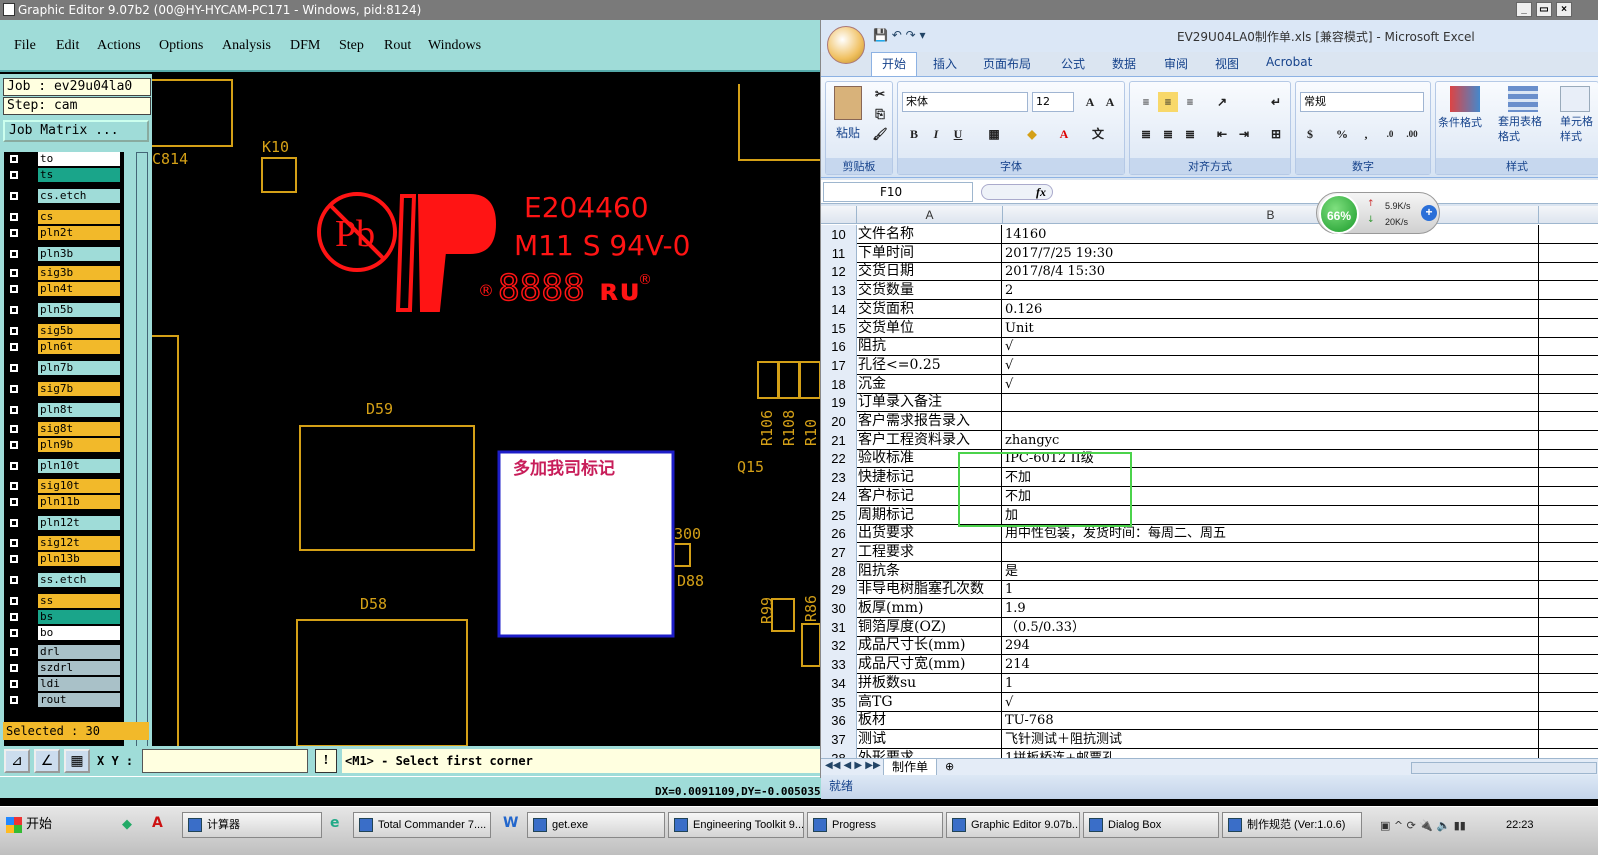 The height and width of the screenshot is (855, 1598). Describe the element at coordinates (1460, 122) in the screenshot. I see `conditional-format-label: 条件格式` at that location.